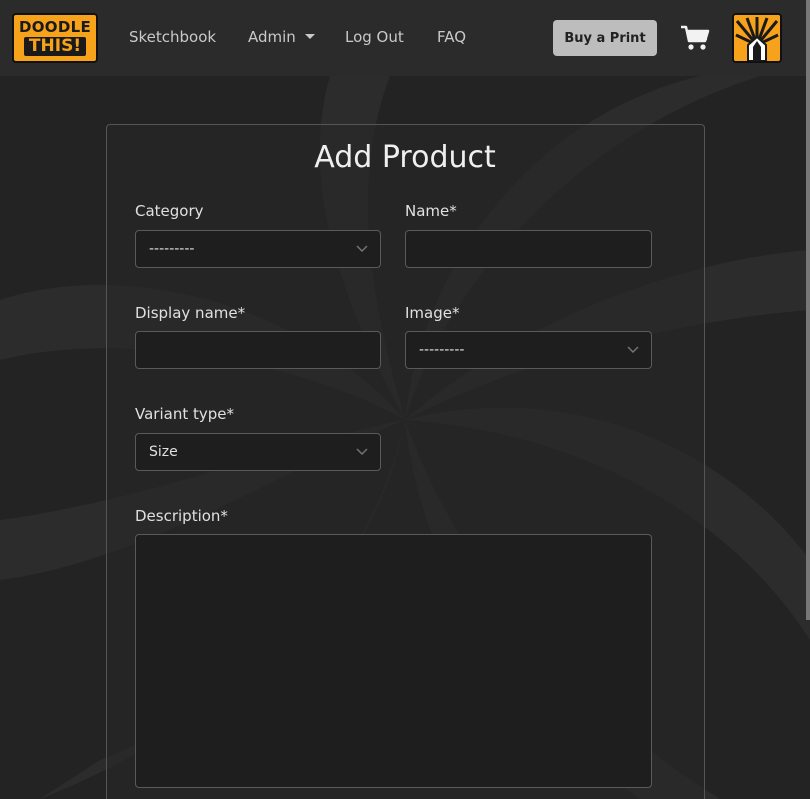 This screenshot has height=799, width=810. I want to click on name-field, so click(528, 249).